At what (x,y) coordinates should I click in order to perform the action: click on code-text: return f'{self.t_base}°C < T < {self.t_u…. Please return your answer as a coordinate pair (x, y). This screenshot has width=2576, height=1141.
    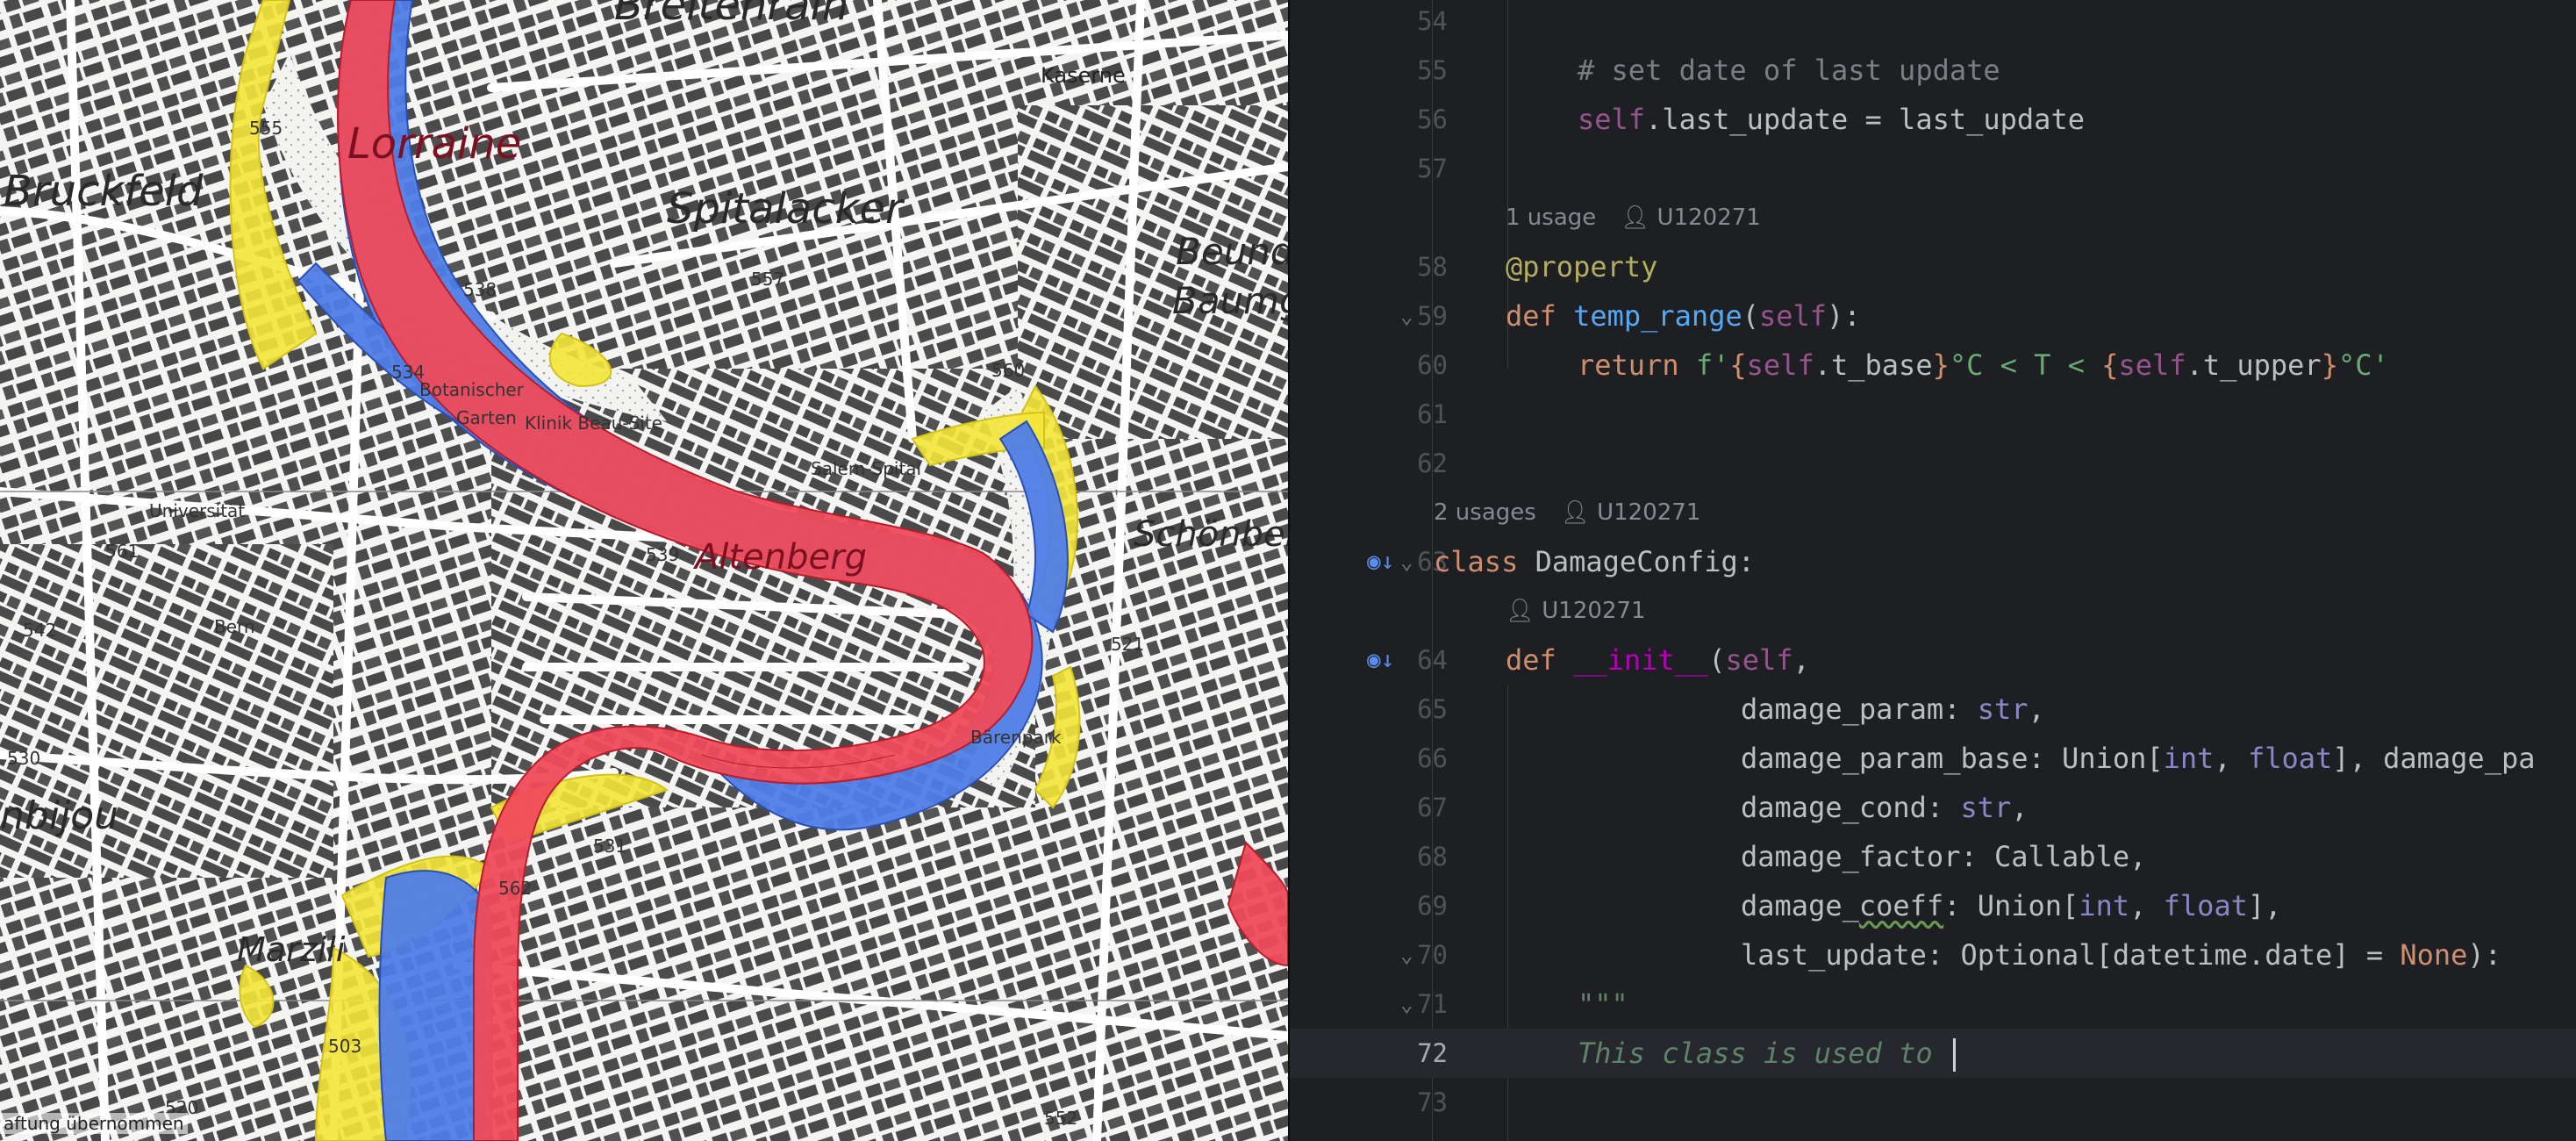
    Looking at the image, I should click on (1983, 365).